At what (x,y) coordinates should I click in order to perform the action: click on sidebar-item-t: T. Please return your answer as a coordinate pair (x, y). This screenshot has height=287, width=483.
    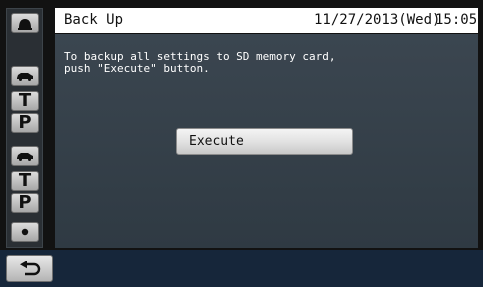
    Looking at the image, I should click on (25, 101).